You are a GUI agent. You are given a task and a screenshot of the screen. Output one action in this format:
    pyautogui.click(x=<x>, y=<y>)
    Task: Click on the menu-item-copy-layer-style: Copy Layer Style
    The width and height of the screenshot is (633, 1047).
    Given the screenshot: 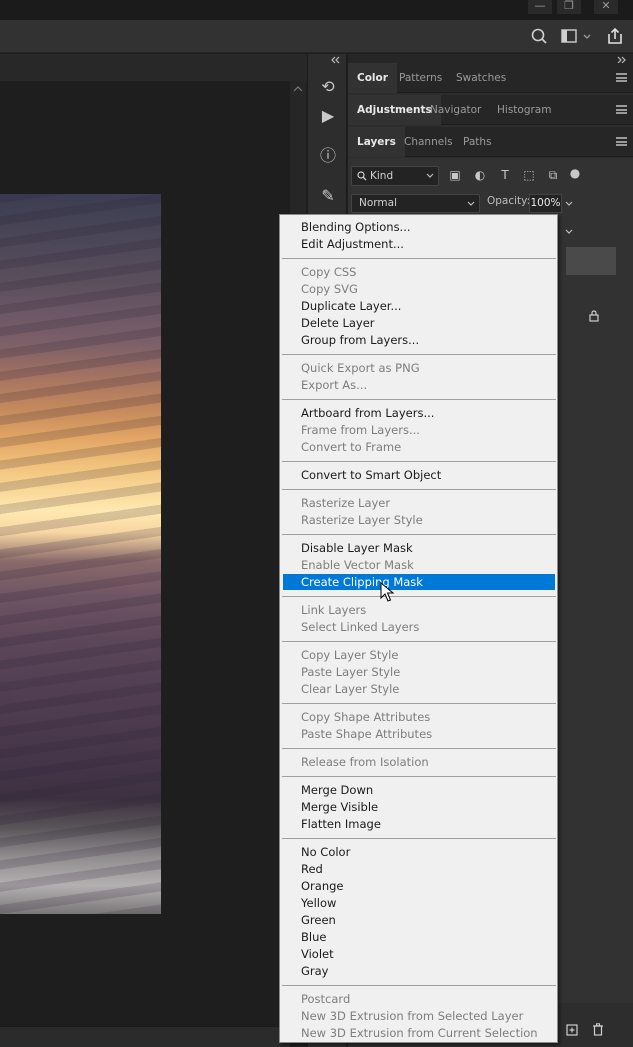 What is the action you would take?
    pyautogui.click(x=350, y=655)
    